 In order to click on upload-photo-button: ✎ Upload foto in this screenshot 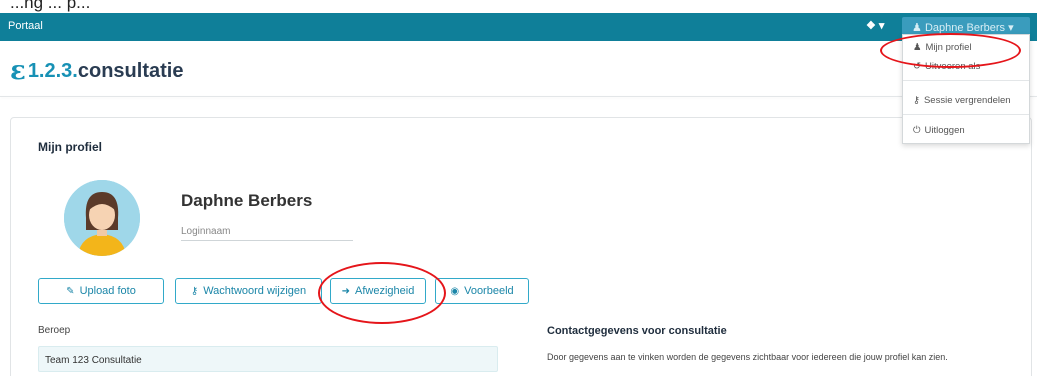, I will do `click(101, 291)`.